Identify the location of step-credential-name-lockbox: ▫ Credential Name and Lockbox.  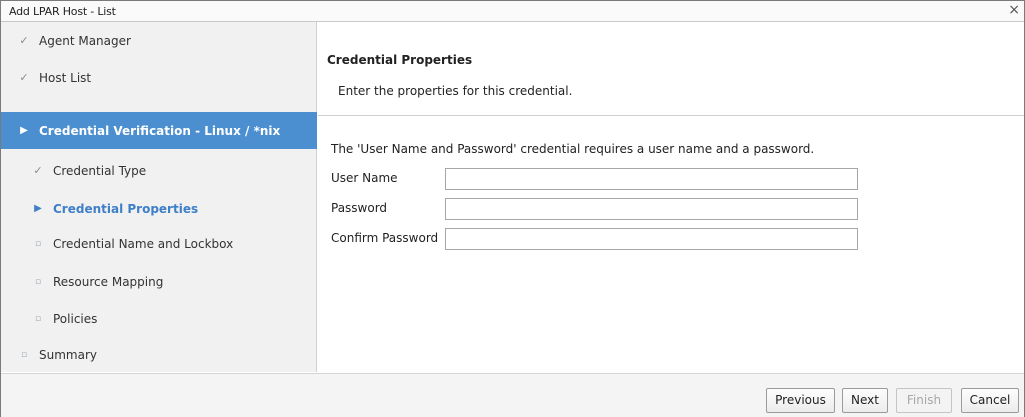
(159, 243).